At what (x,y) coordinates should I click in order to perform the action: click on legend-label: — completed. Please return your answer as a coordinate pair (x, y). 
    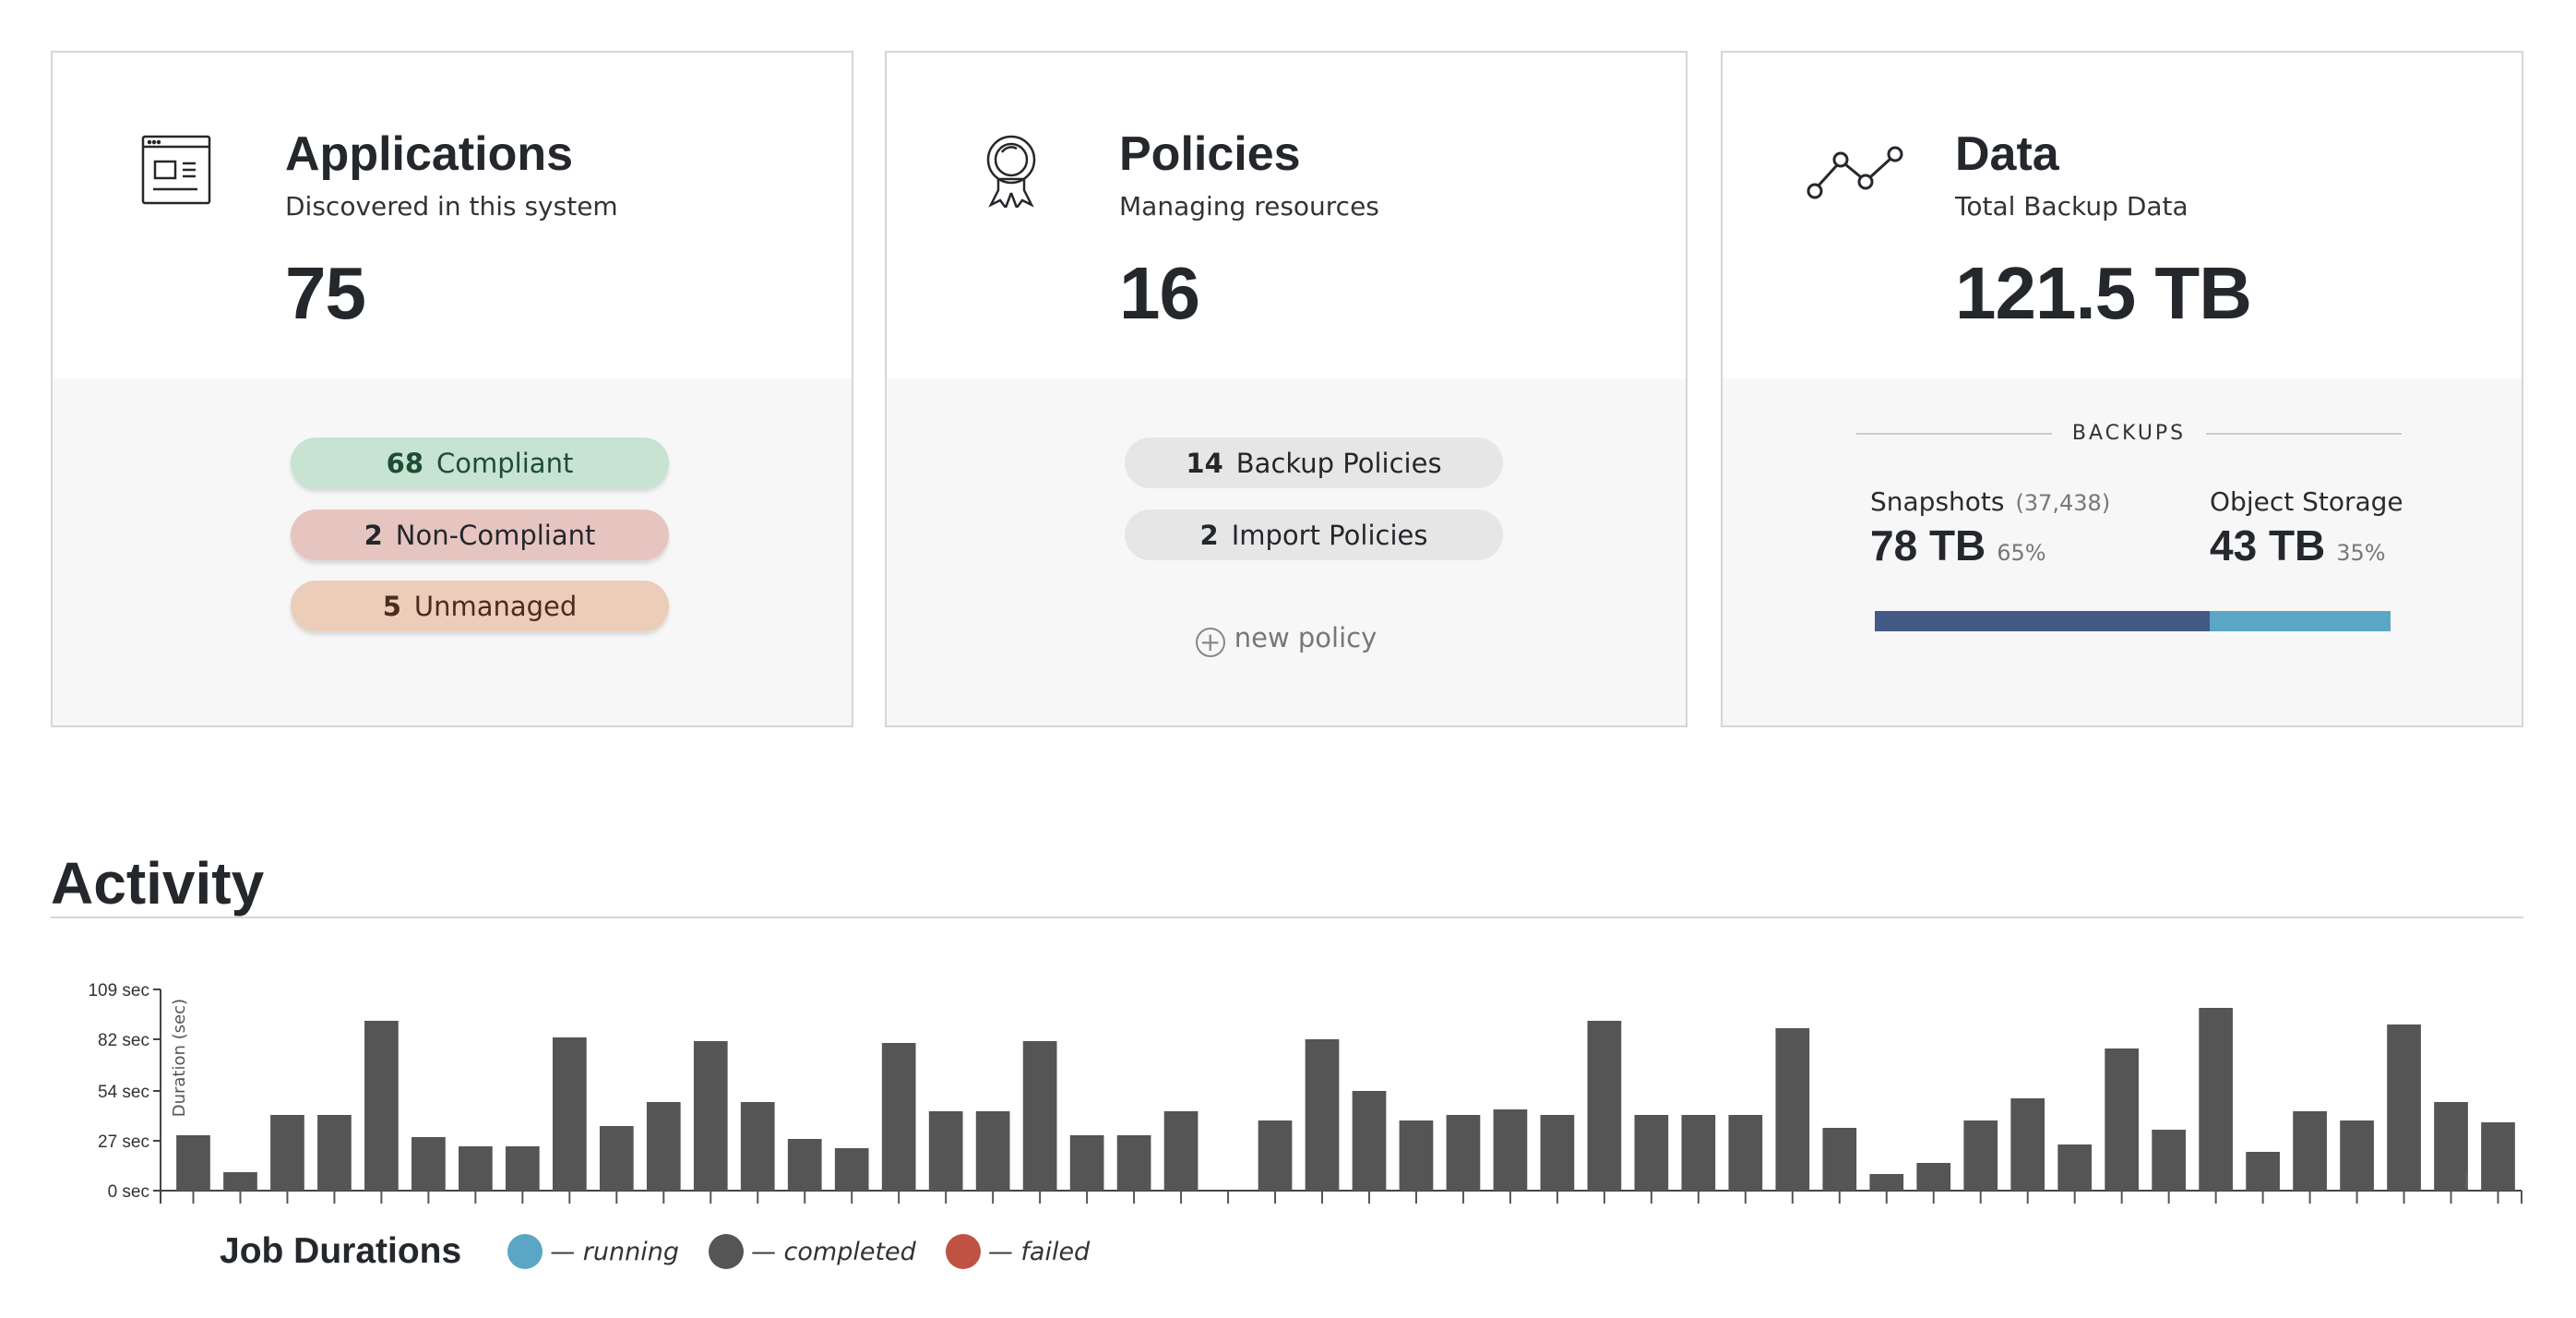
    Looking at the image, I should click on (833, 1251).